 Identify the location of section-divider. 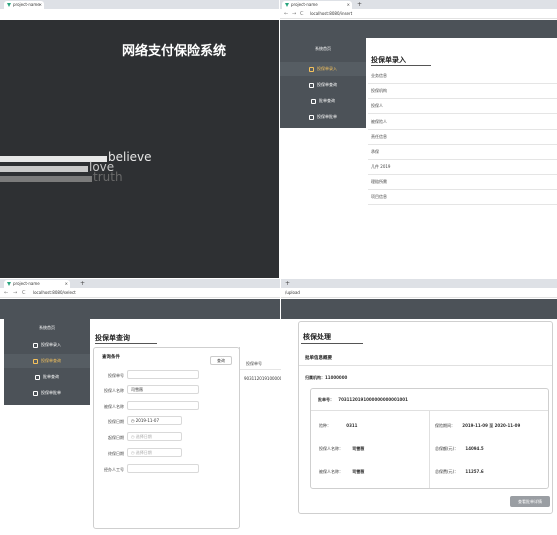
(425, 365).